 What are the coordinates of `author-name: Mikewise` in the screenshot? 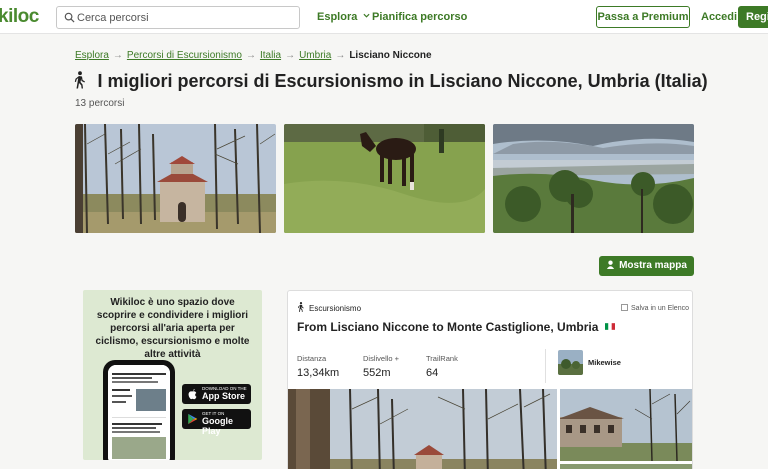 It's located at (604, 362).